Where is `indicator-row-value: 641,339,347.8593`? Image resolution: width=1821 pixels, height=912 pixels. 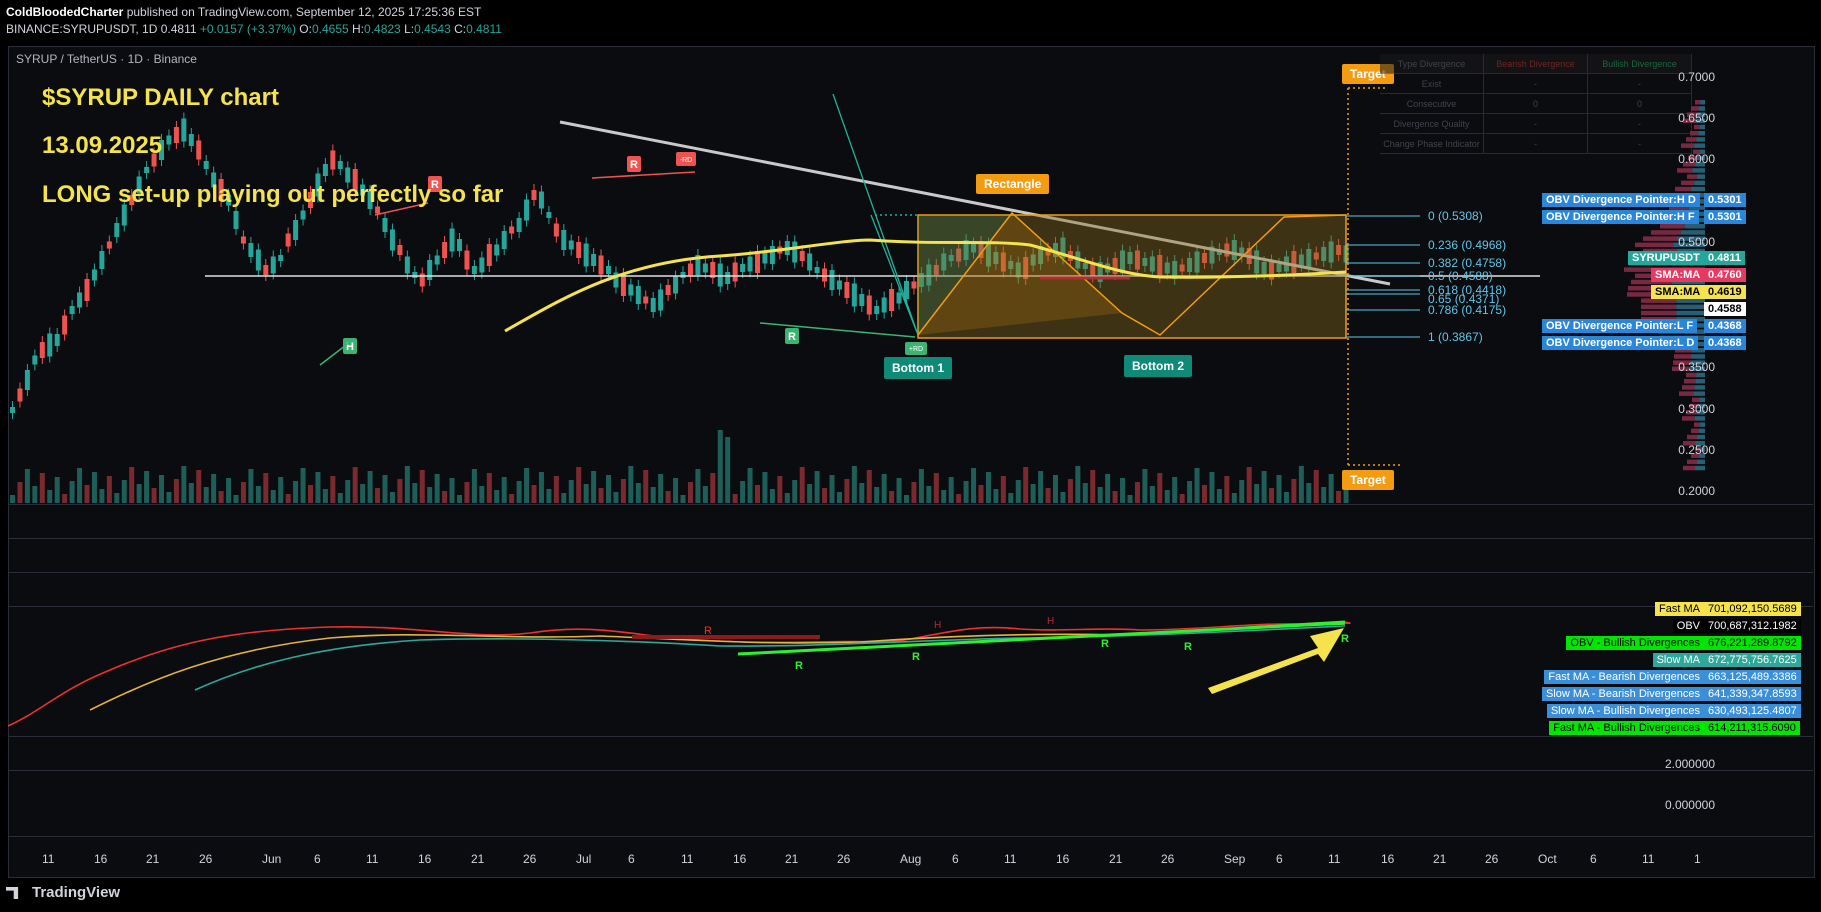
indicator-row-value: 641,339,347.8593 is located at coordinates (1752, 694).